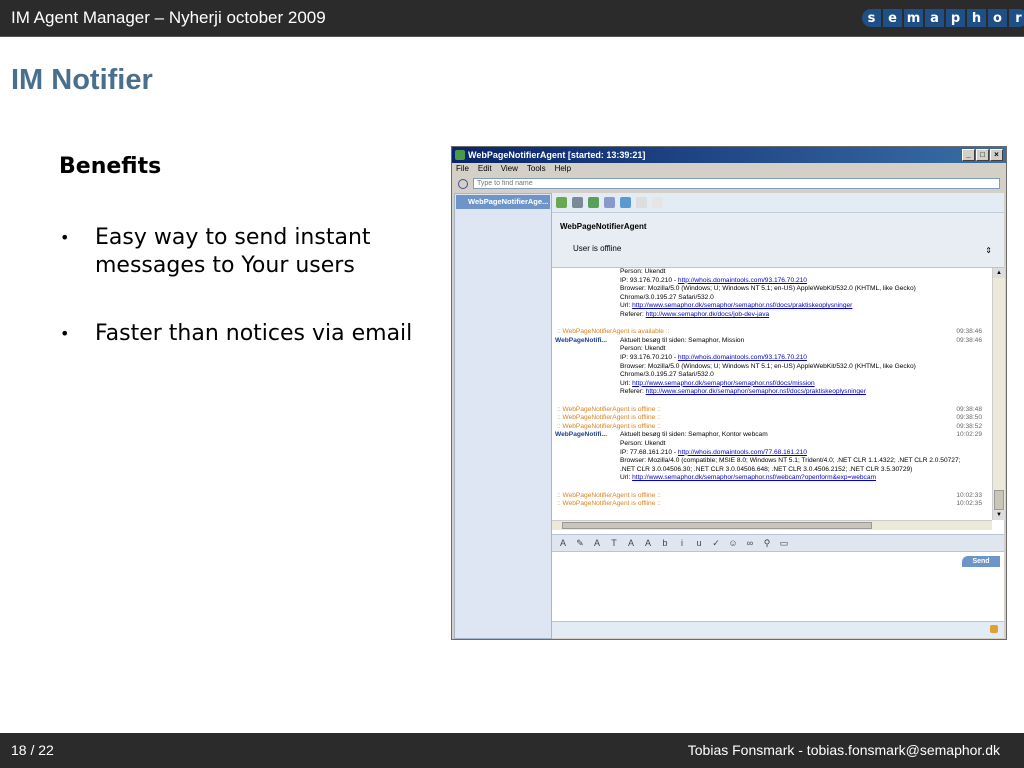  Describe the element at coordinates (563, 170) in the screenshot. I see `menu-help: Help` at that location.